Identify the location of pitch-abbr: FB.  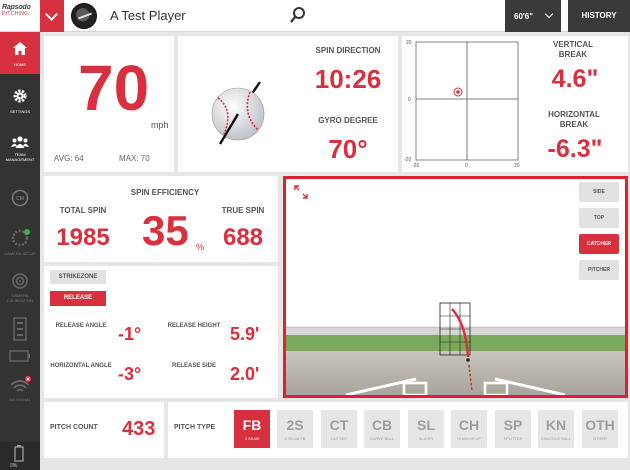
(252, 425).